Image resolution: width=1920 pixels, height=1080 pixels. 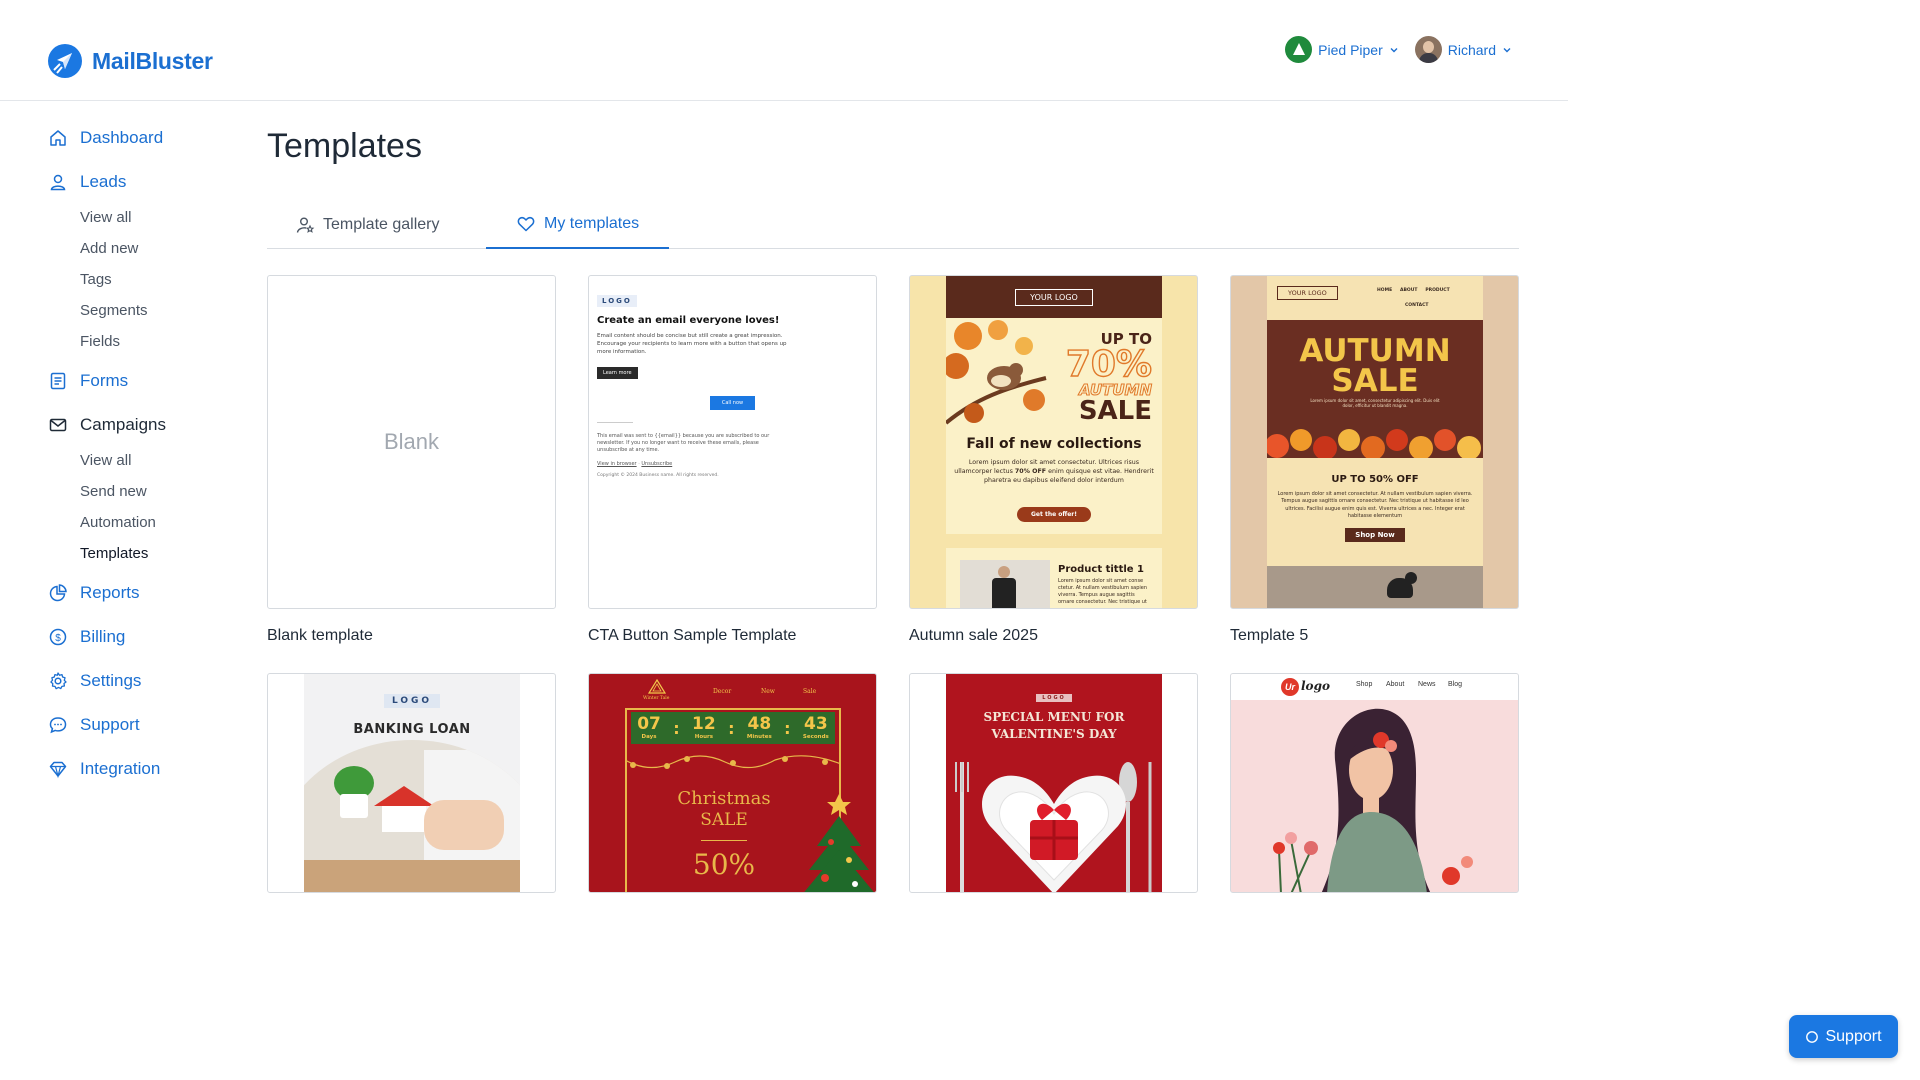 I want to click on sidebar-item-billing: $ Billing, so click(x=148, y=637).